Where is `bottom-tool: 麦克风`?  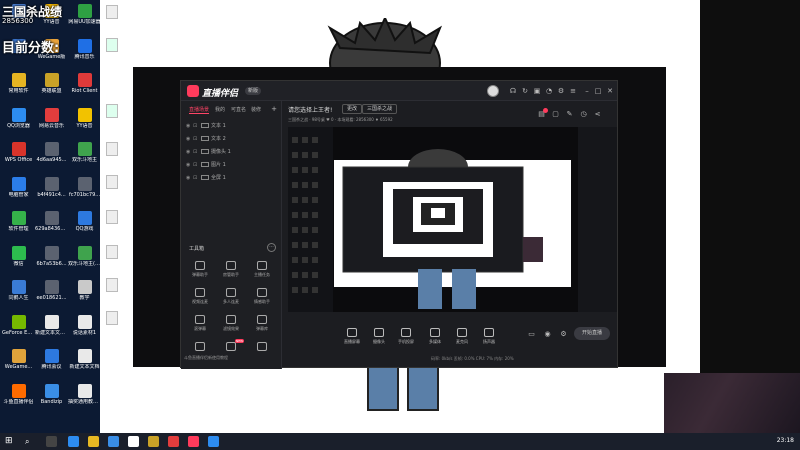 bottom-tool: 麦克风 is located at coordinates (462, 336).